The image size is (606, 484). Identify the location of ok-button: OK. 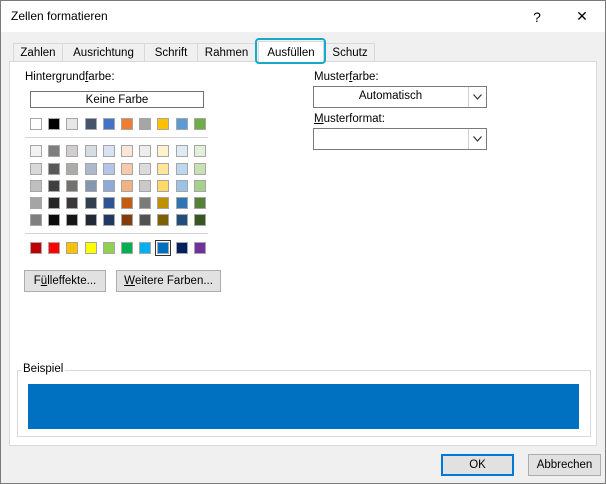
(477, 465).